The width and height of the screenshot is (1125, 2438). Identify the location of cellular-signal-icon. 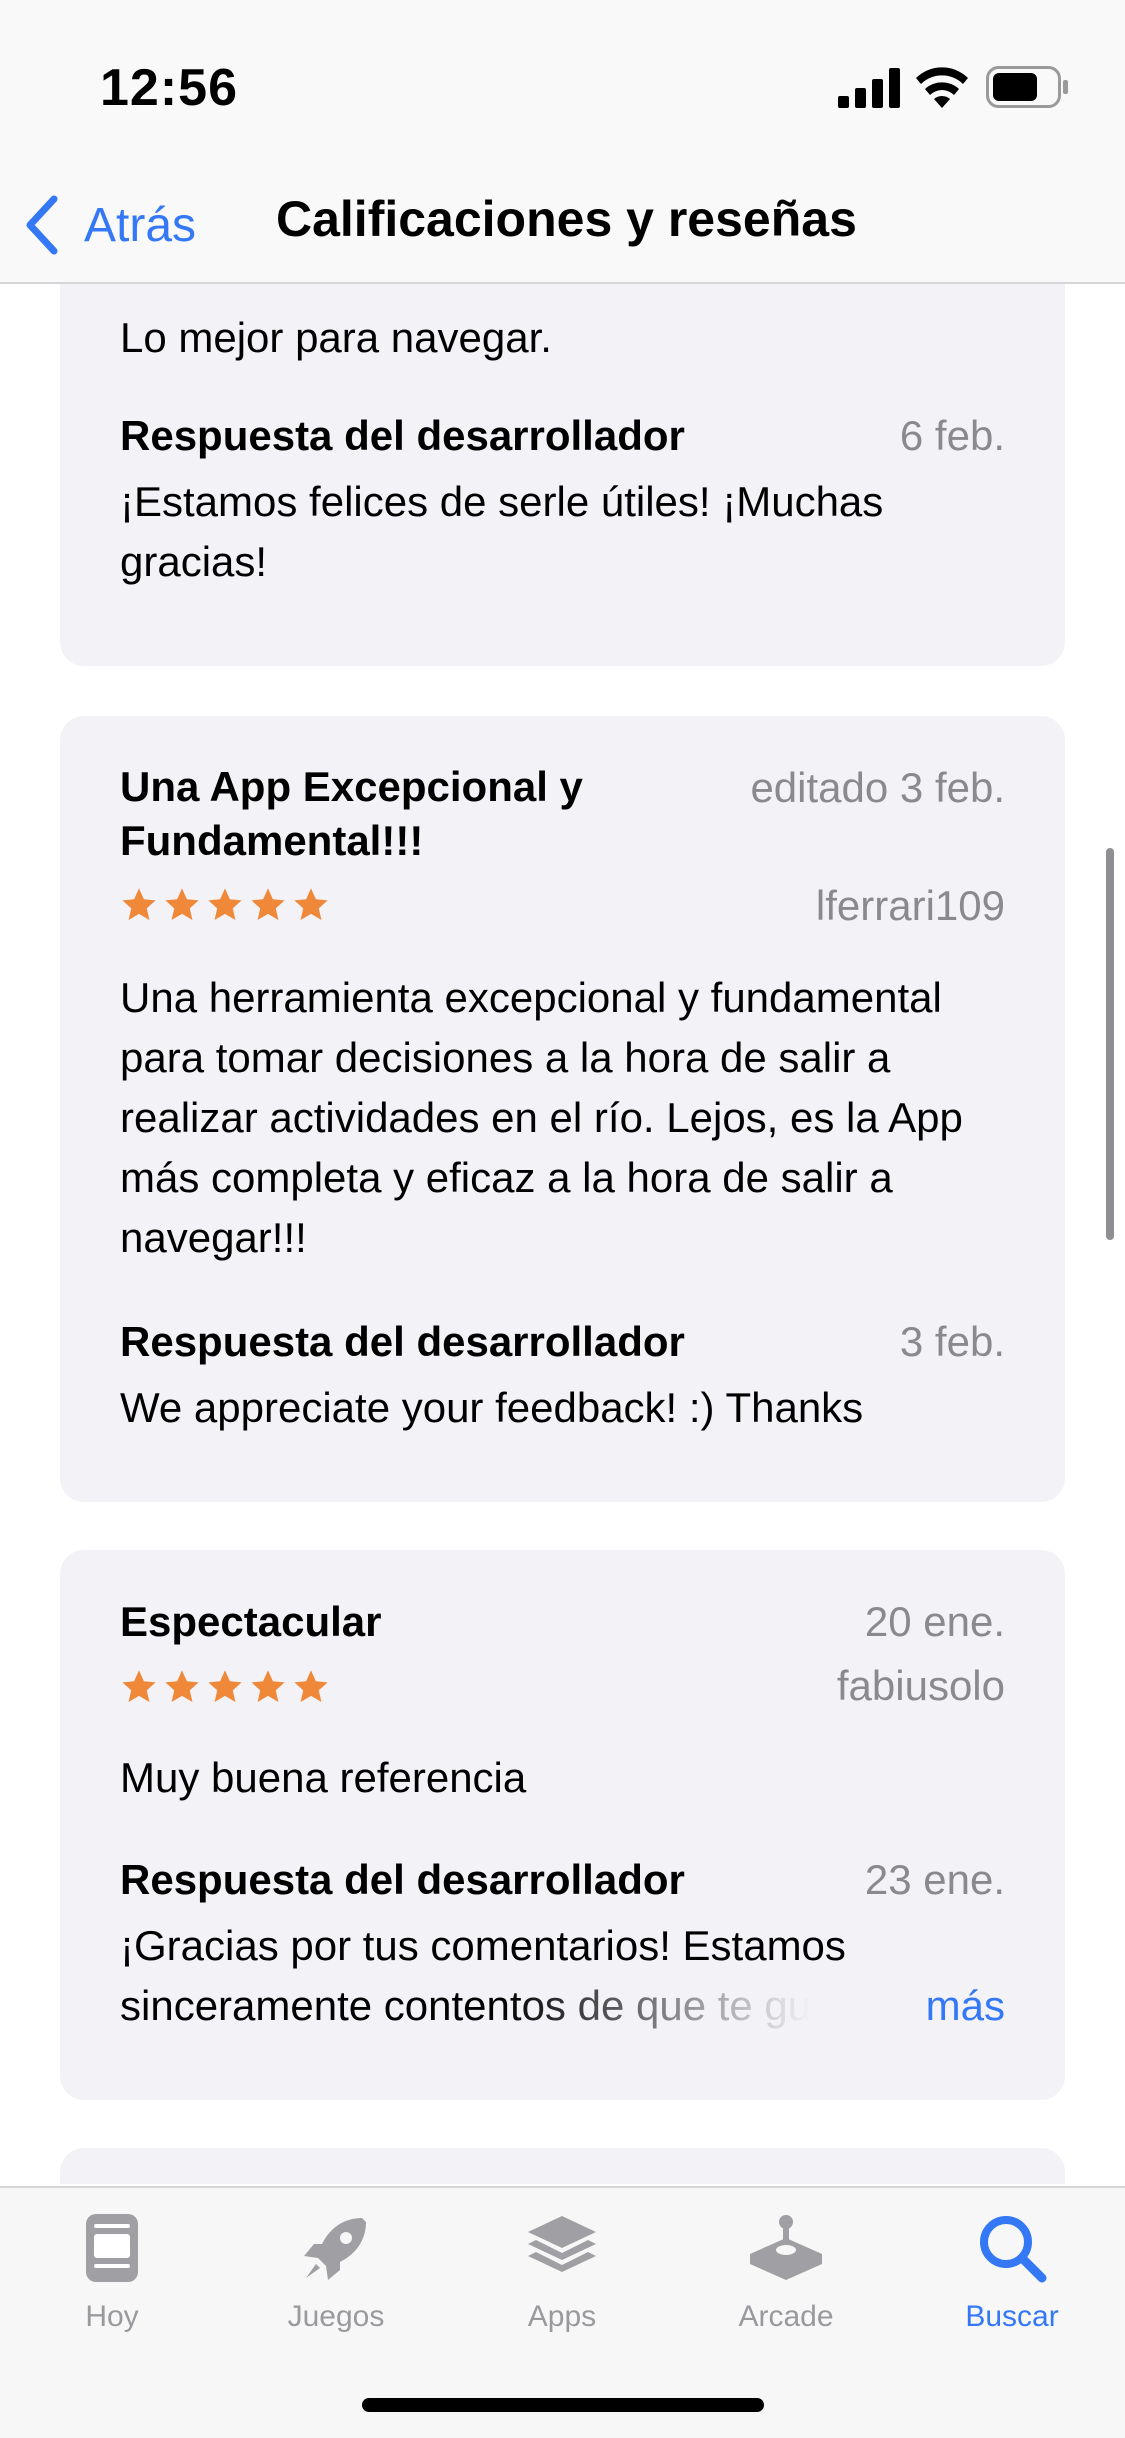
(869, 88).